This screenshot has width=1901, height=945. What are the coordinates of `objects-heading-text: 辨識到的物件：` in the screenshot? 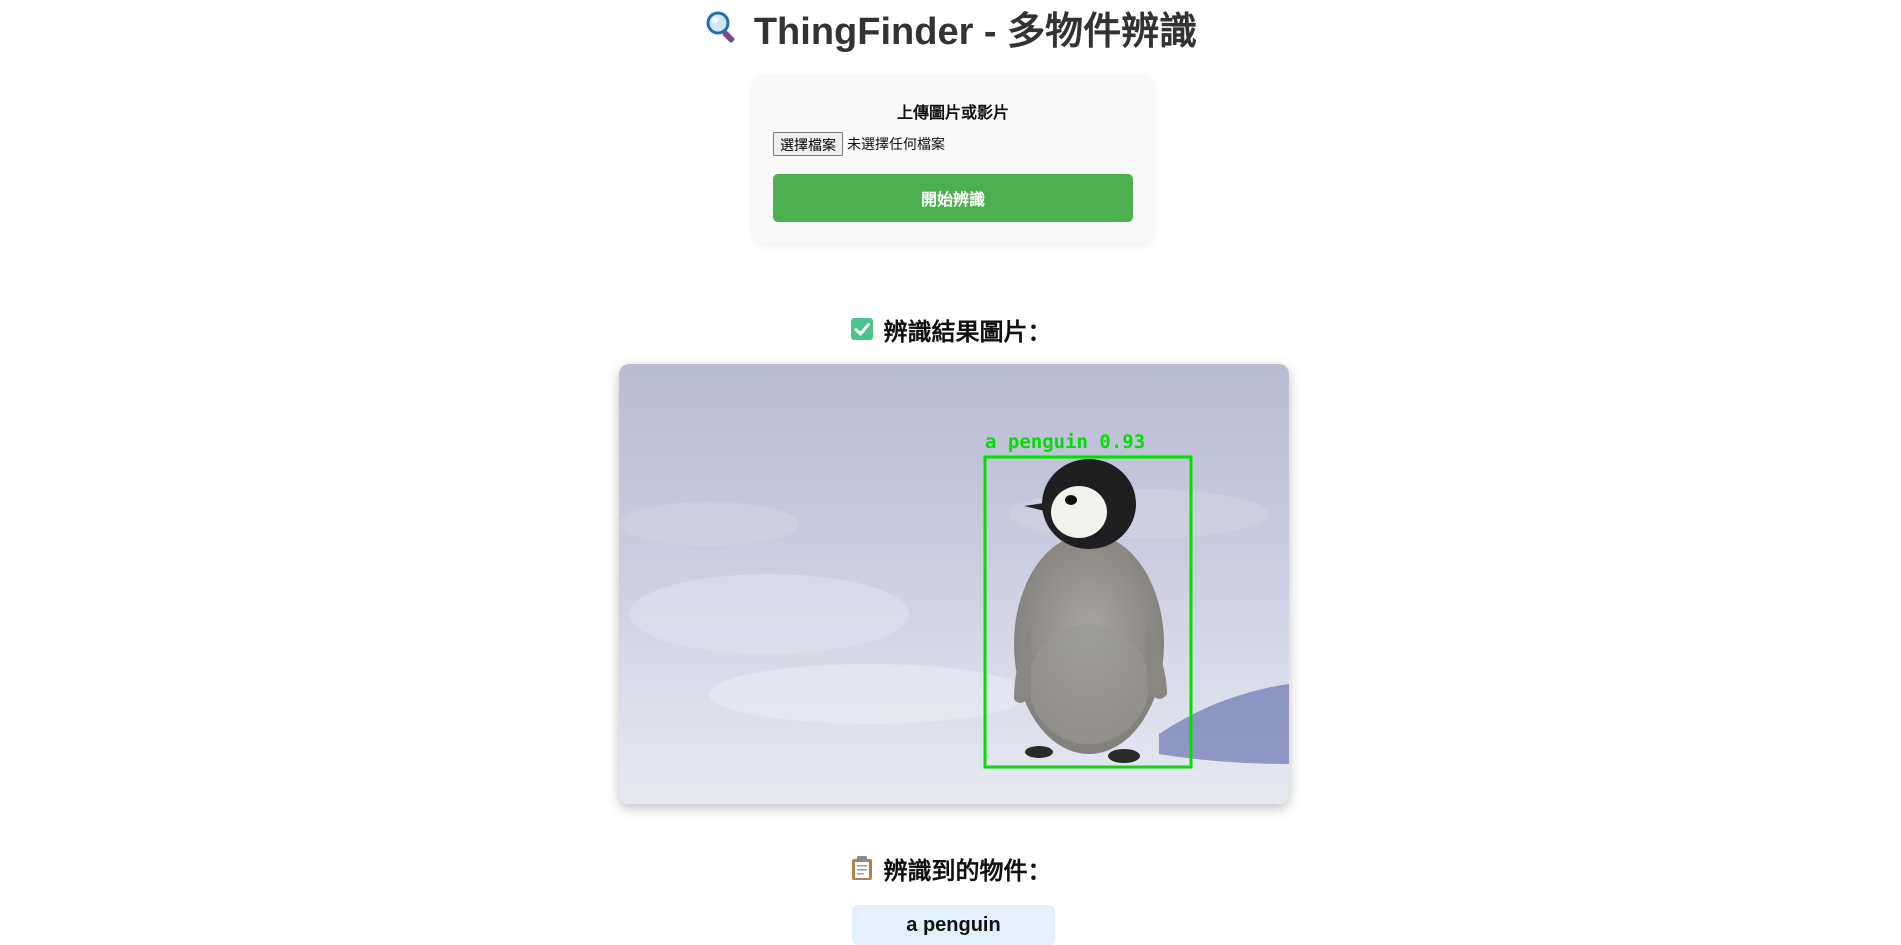 It's located at (967, 871).